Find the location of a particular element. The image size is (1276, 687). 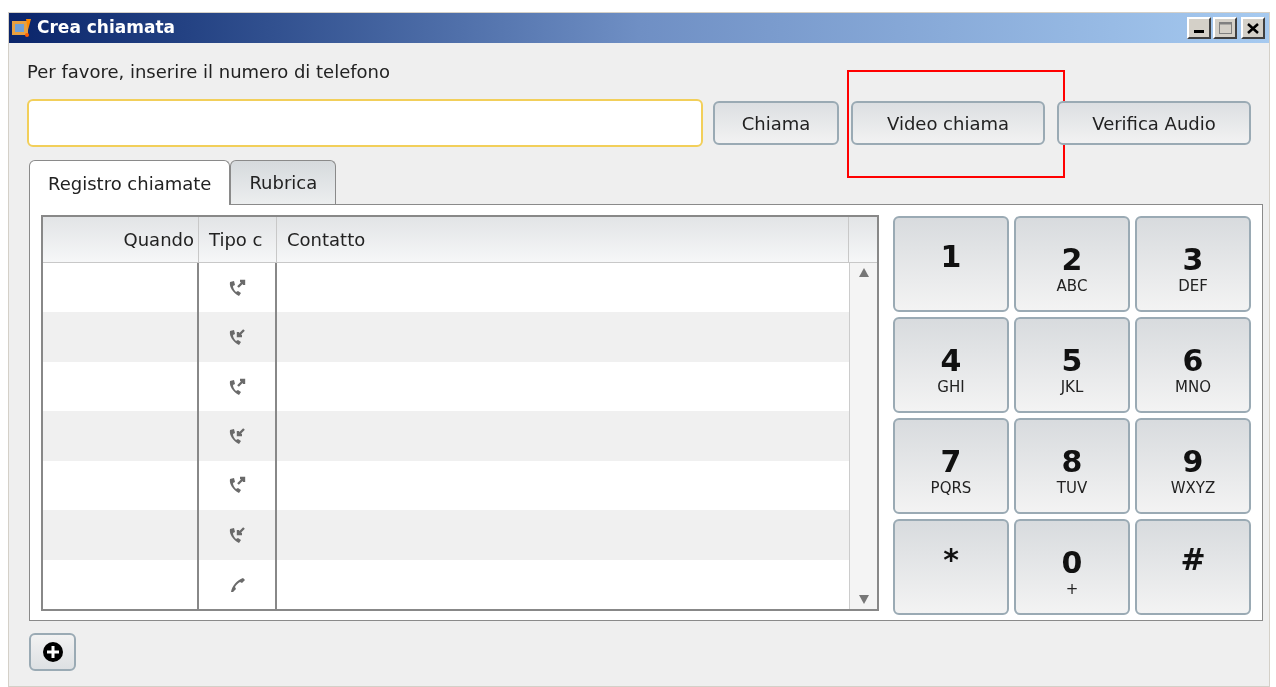

app-icon is located at coordinates (22, 28).